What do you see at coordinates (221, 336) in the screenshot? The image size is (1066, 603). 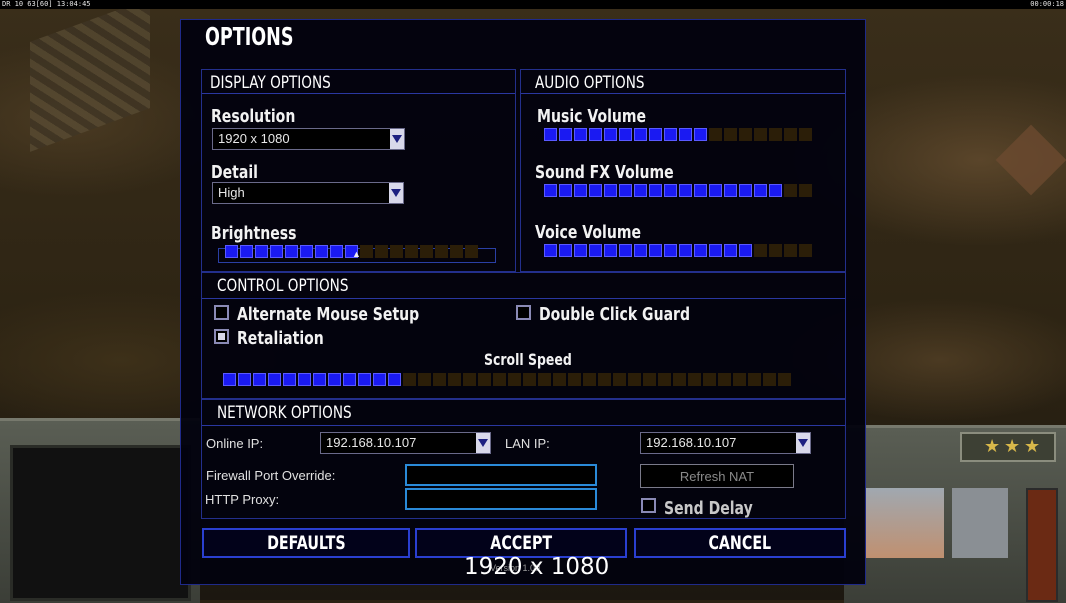 I see `retaliation-checkbox` at bounding box center [221, 336].